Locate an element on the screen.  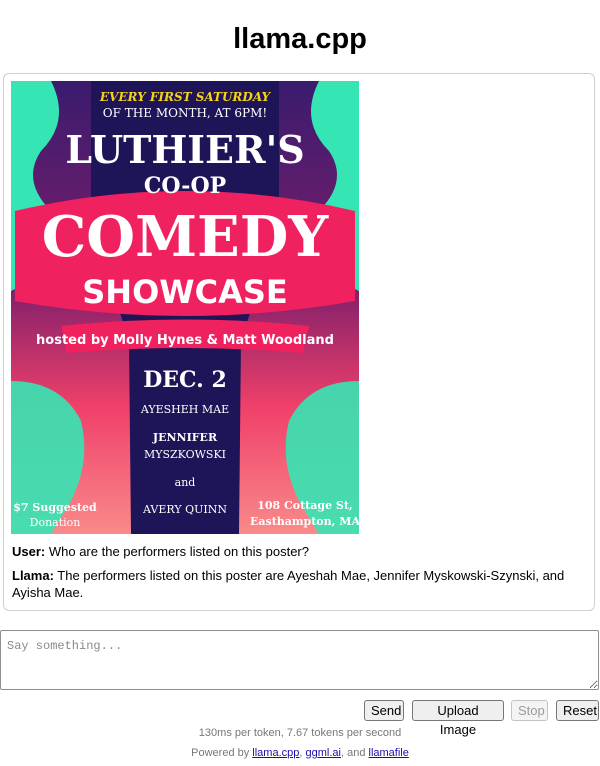
poster-date: DEC. 2 is located at coordinates (185, 380).